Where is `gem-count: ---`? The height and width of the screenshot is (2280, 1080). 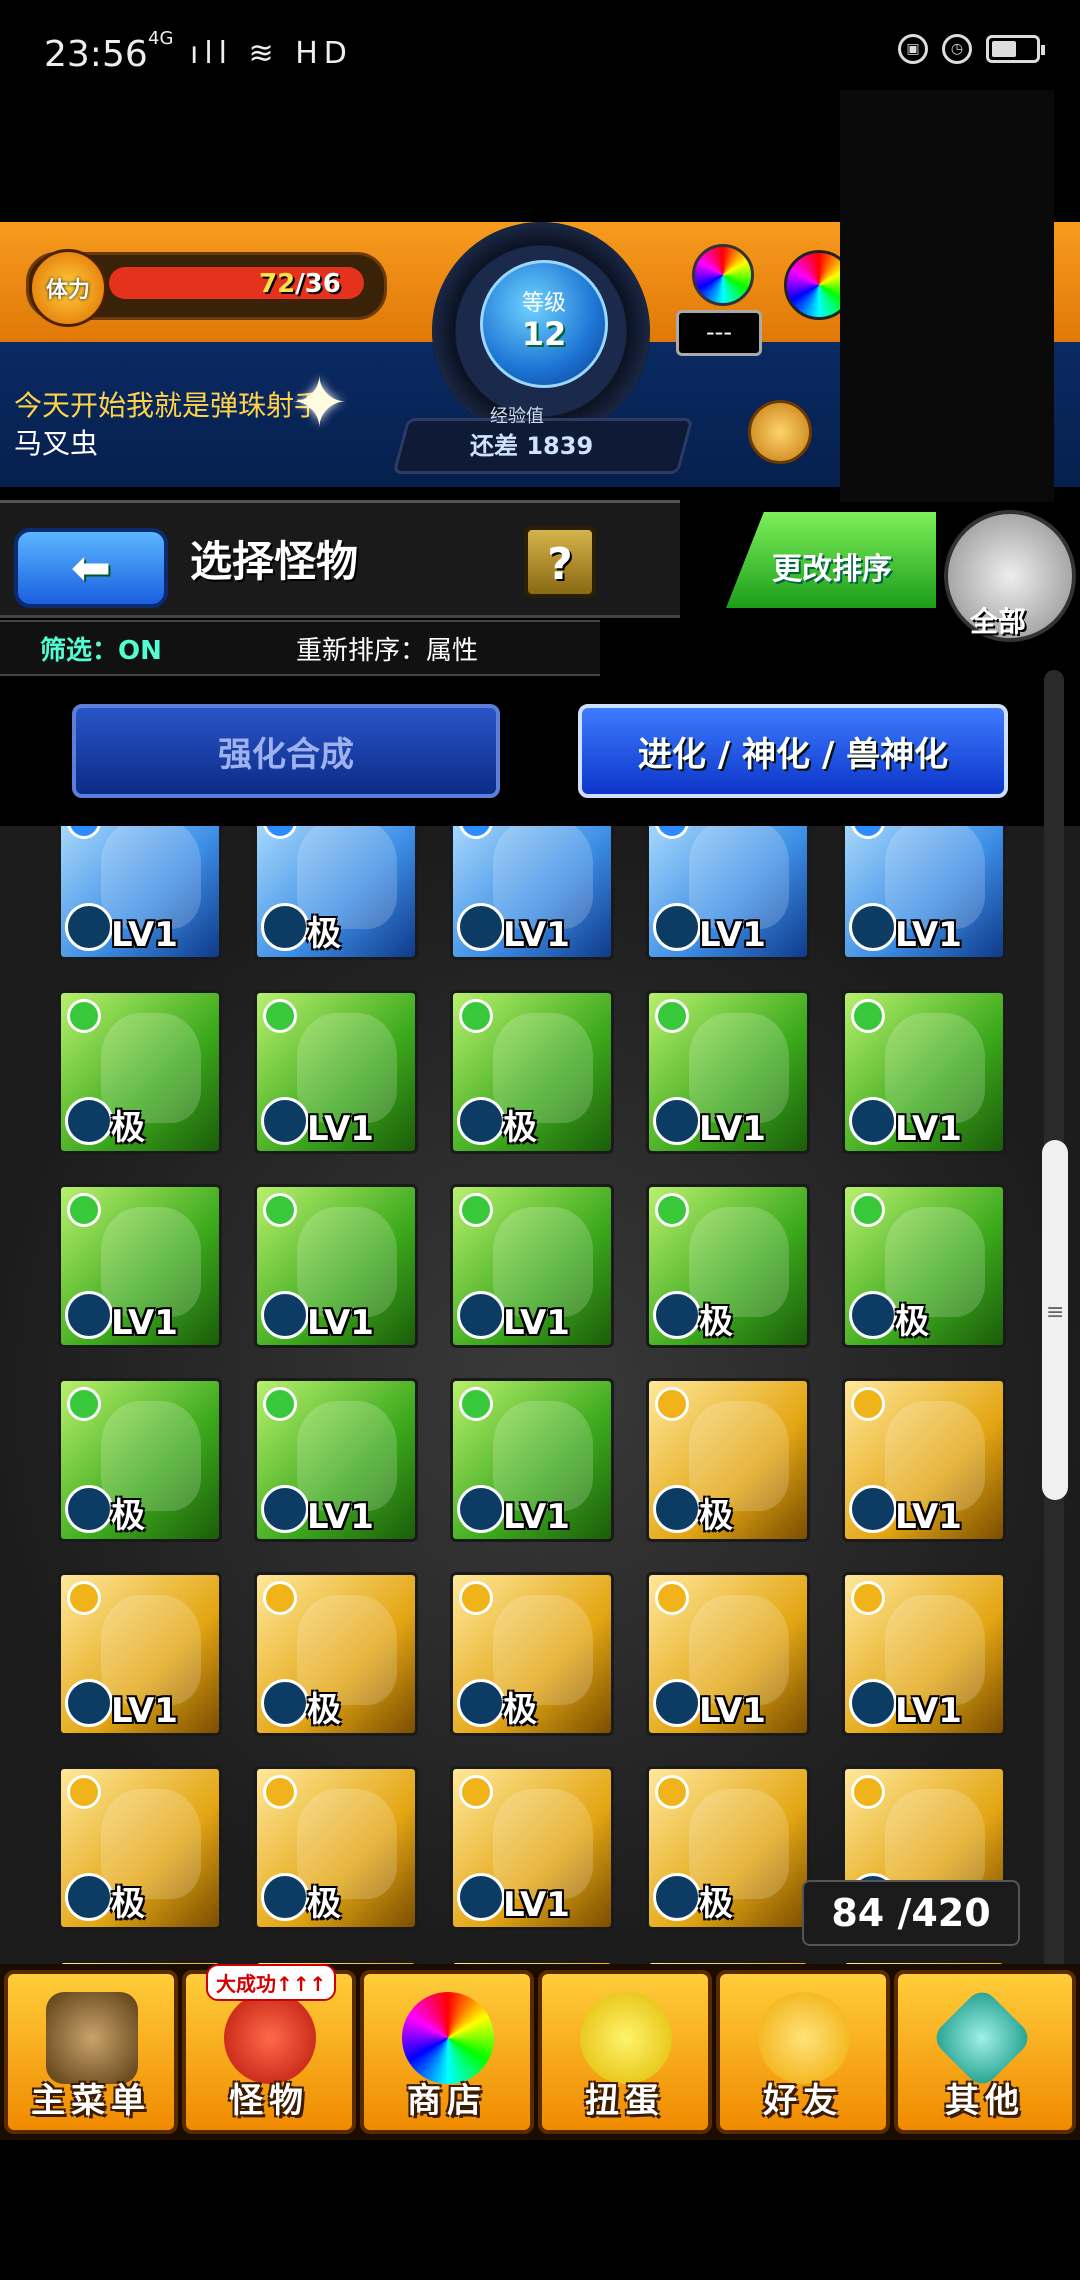
gem-count: --- is located at coordinates (719, 333).